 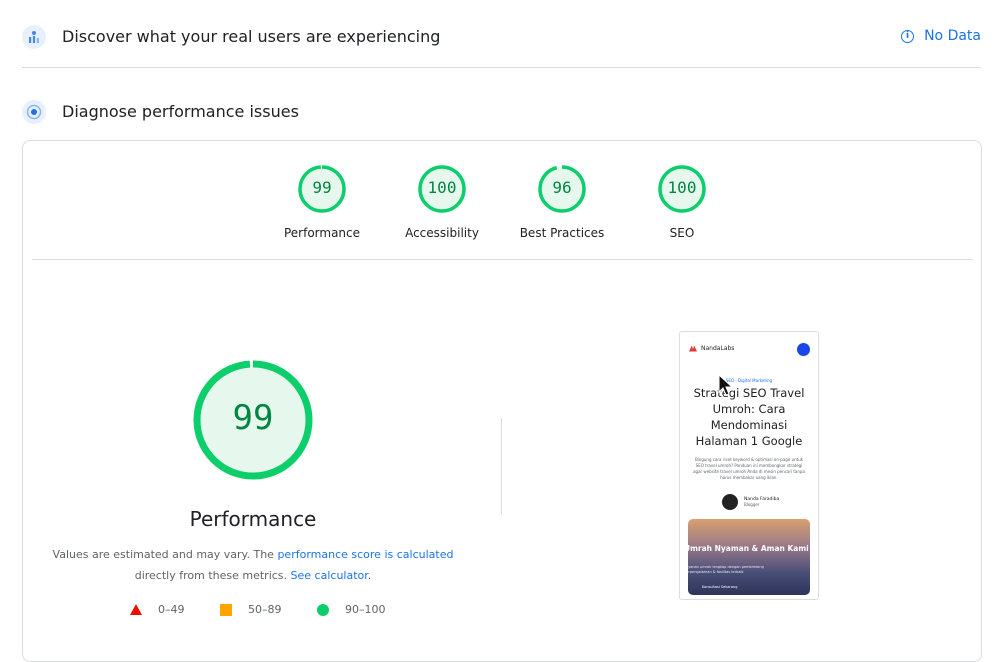 I want to click on legend-range: 90–100, so click(x=365, y=609).